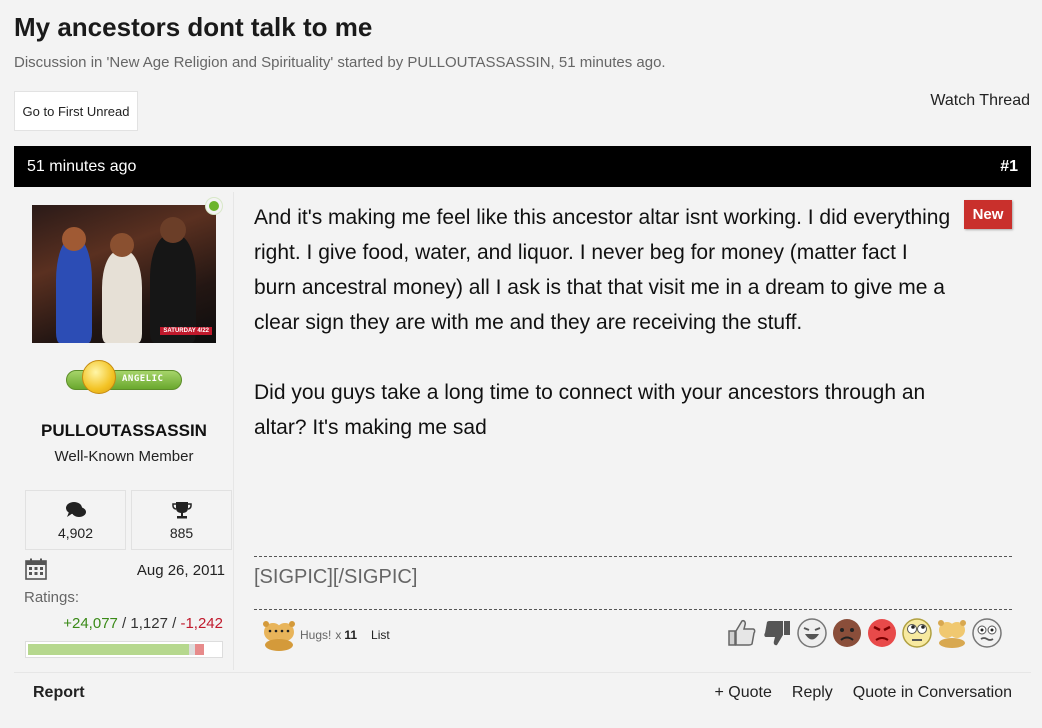 This screenshot has width=1042, height=728. I want to click on ratings-bar, so click(124, 649).